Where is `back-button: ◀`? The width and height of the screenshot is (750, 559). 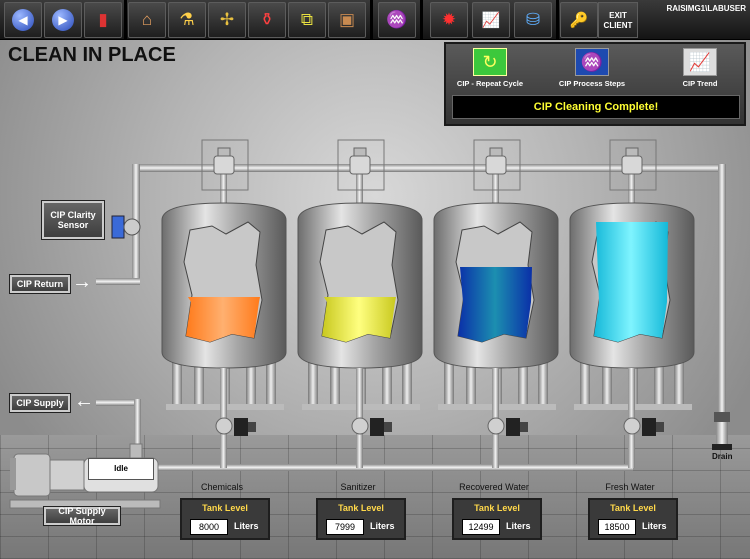
back-button: ◀ is located at coordinates (23, 20).